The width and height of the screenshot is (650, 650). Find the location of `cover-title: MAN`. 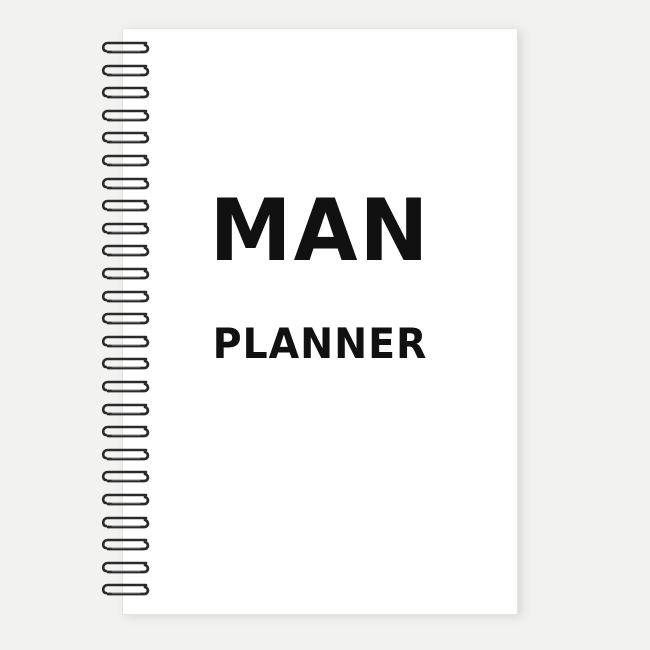

cover-title: MAN is located at coordinates (320, 231).